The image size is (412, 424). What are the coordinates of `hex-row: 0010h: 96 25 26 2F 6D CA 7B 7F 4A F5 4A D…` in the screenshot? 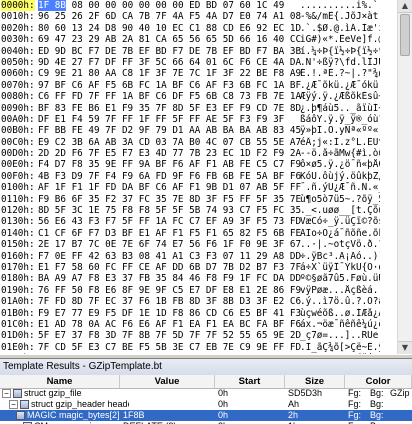 It's located at (206, 16).